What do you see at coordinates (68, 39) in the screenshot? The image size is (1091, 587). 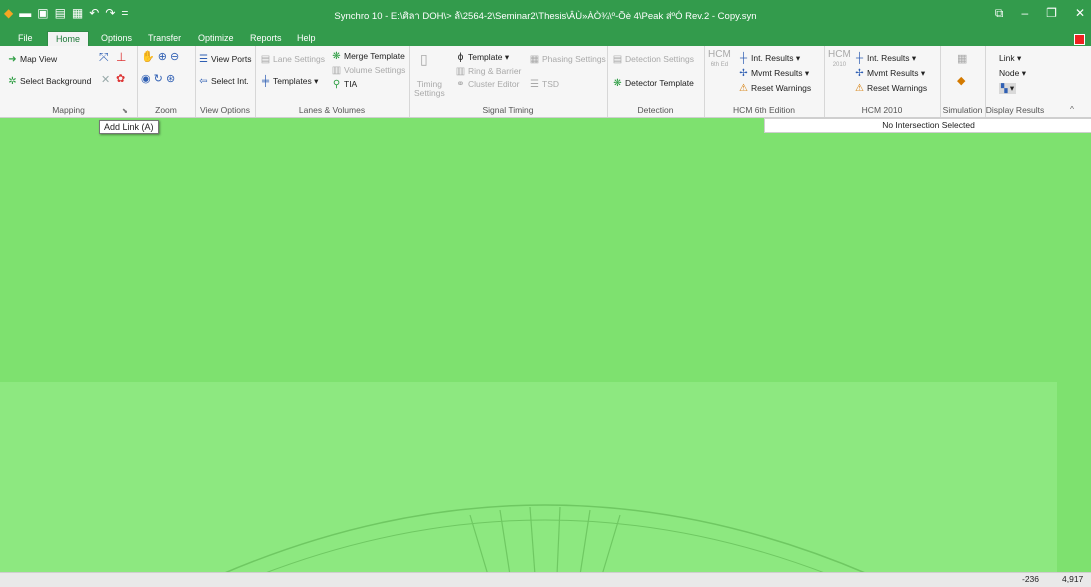 I see `tab-home: Home` at bounding box center [68, 39].